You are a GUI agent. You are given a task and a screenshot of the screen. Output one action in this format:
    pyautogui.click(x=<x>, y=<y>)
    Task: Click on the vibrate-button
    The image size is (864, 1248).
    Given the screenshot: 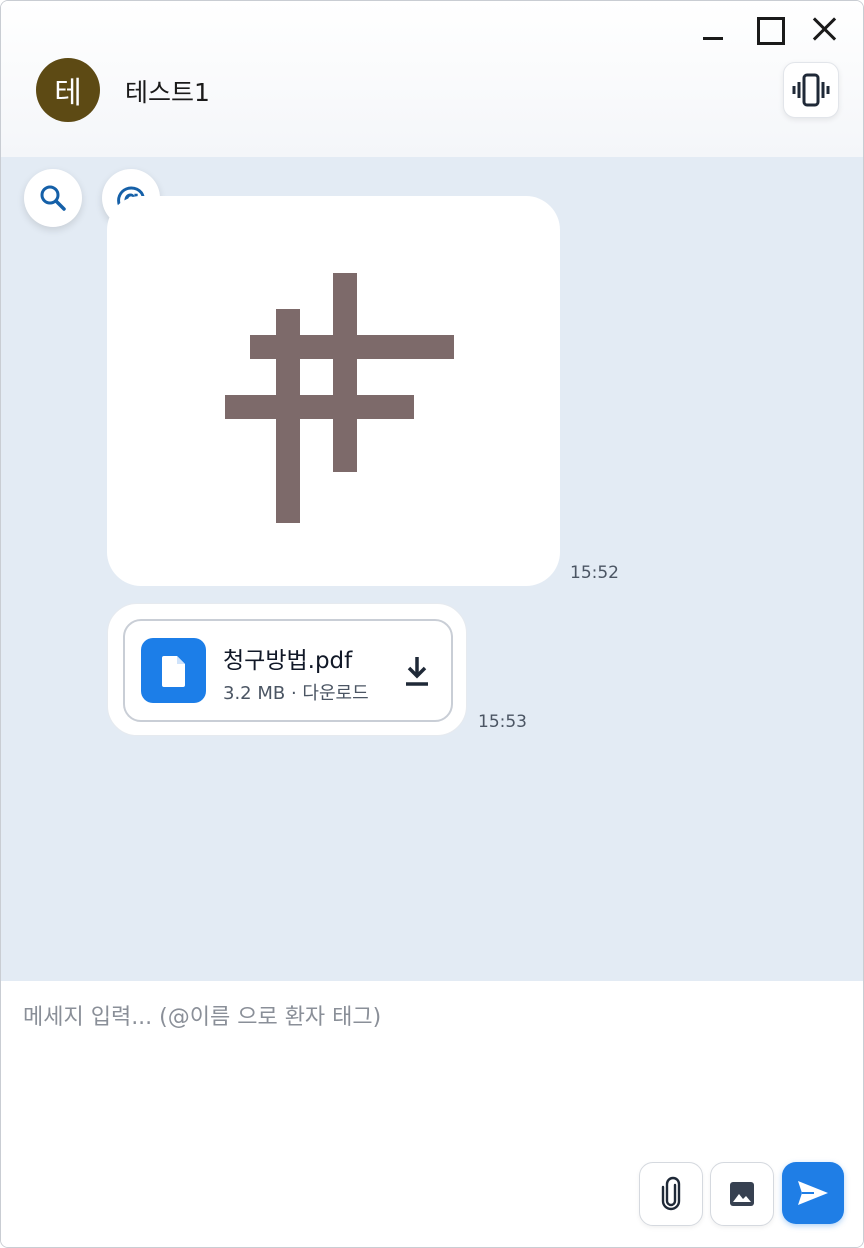 What is the action you would take?
    pyautogui.click(x=811, y=90)
    